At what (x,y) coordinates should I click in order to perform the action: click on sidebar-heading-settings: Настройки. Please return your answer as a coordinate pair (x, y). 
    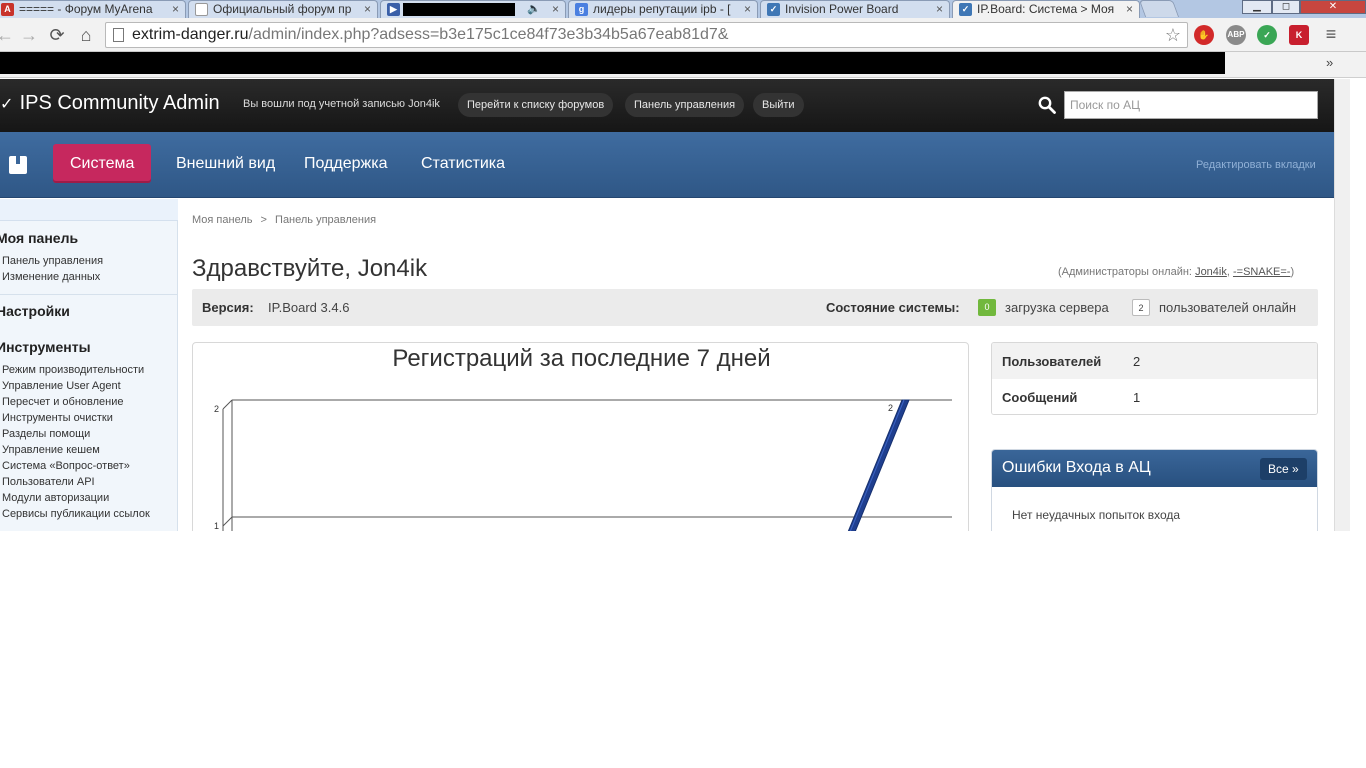
    Looking at the image, I should click on (35, 311).